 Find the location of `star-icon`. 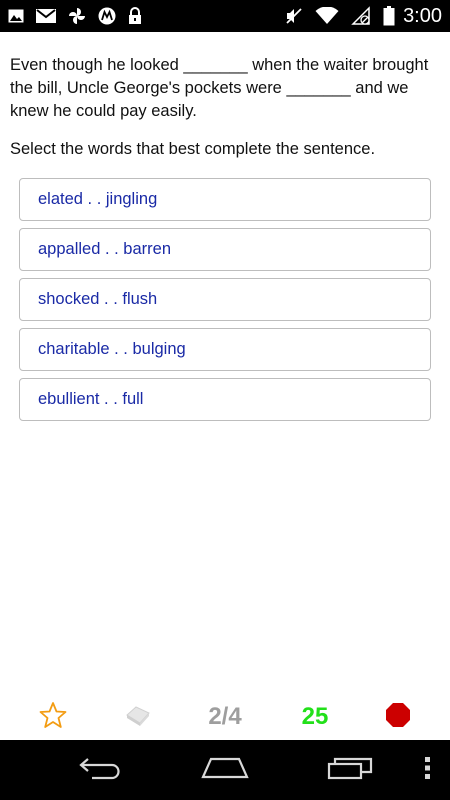

star-icon is located at coordinates (53, 717).